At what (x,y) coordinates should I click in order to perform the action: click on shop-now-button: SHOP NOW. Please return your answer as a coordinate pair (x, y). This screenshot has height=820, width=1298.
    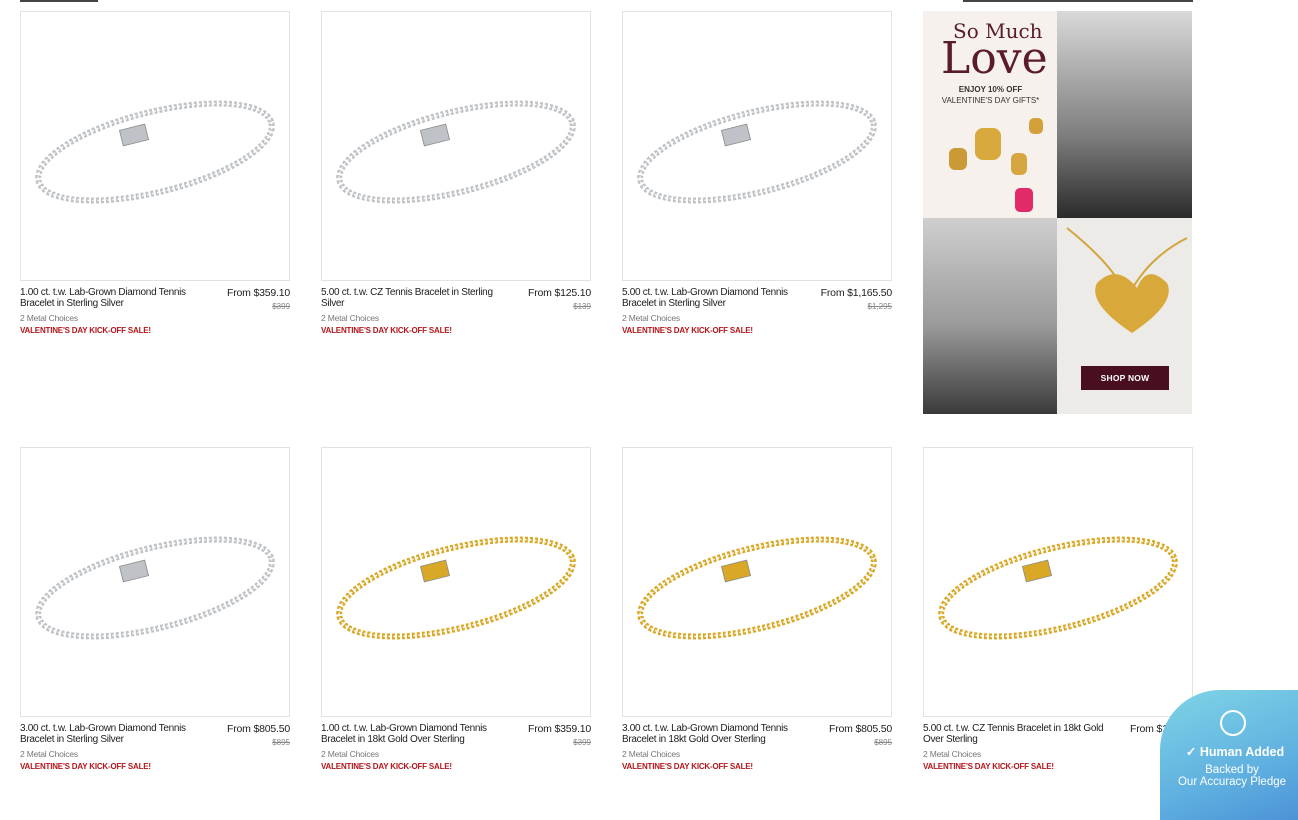
    Looking at the image, I should click on (1125, 378).